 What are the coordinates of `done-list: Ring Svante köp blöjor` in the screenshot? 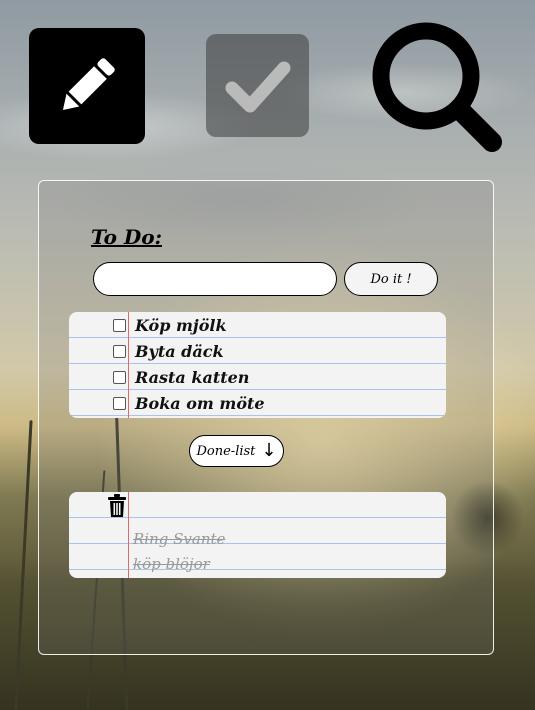 It's located at (257, 535).